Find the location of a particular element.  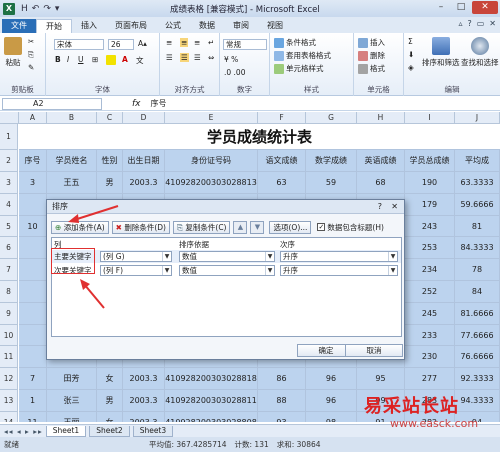

sheet-tab-1: Sheet1 is located at coordinates (66, 431).